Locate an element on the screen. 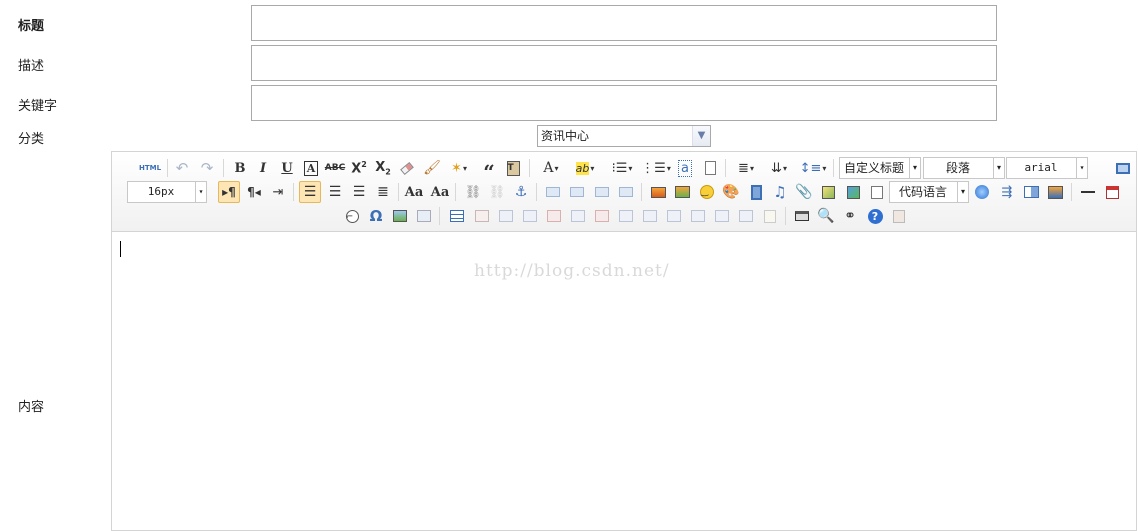  format-painter-button: 🖌 is located at coordinates (432, 168).